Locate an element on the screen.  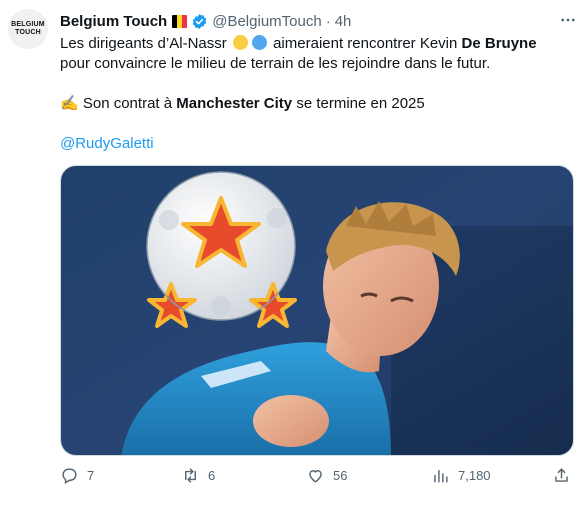
avatar-text-top: BELGIUM is located at coordinates (28, 24).